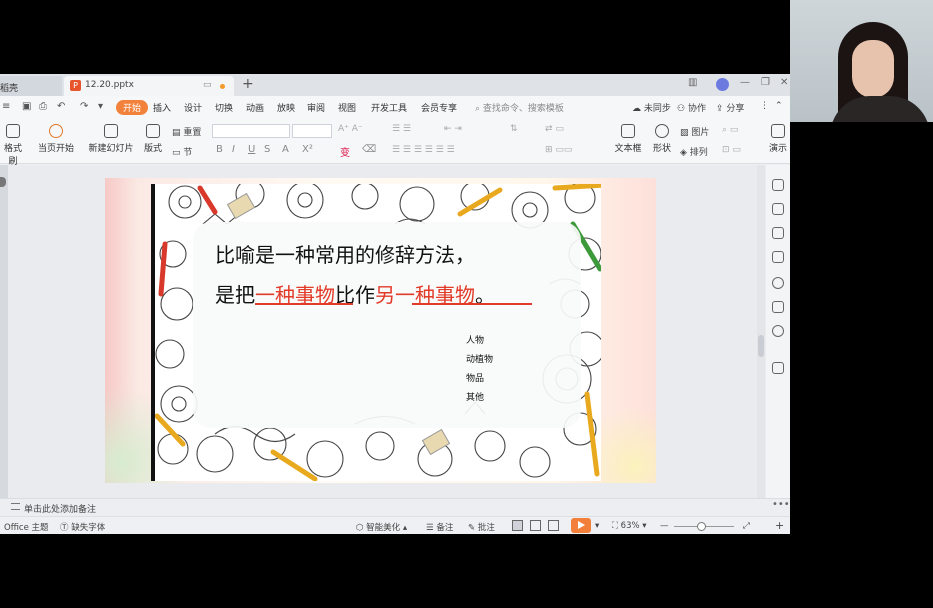 The width and height of the screenshot is (933, 608). Describe the element at coordinates (581, 525) in the screenshot. I see `slideshow-play-button` at that location.